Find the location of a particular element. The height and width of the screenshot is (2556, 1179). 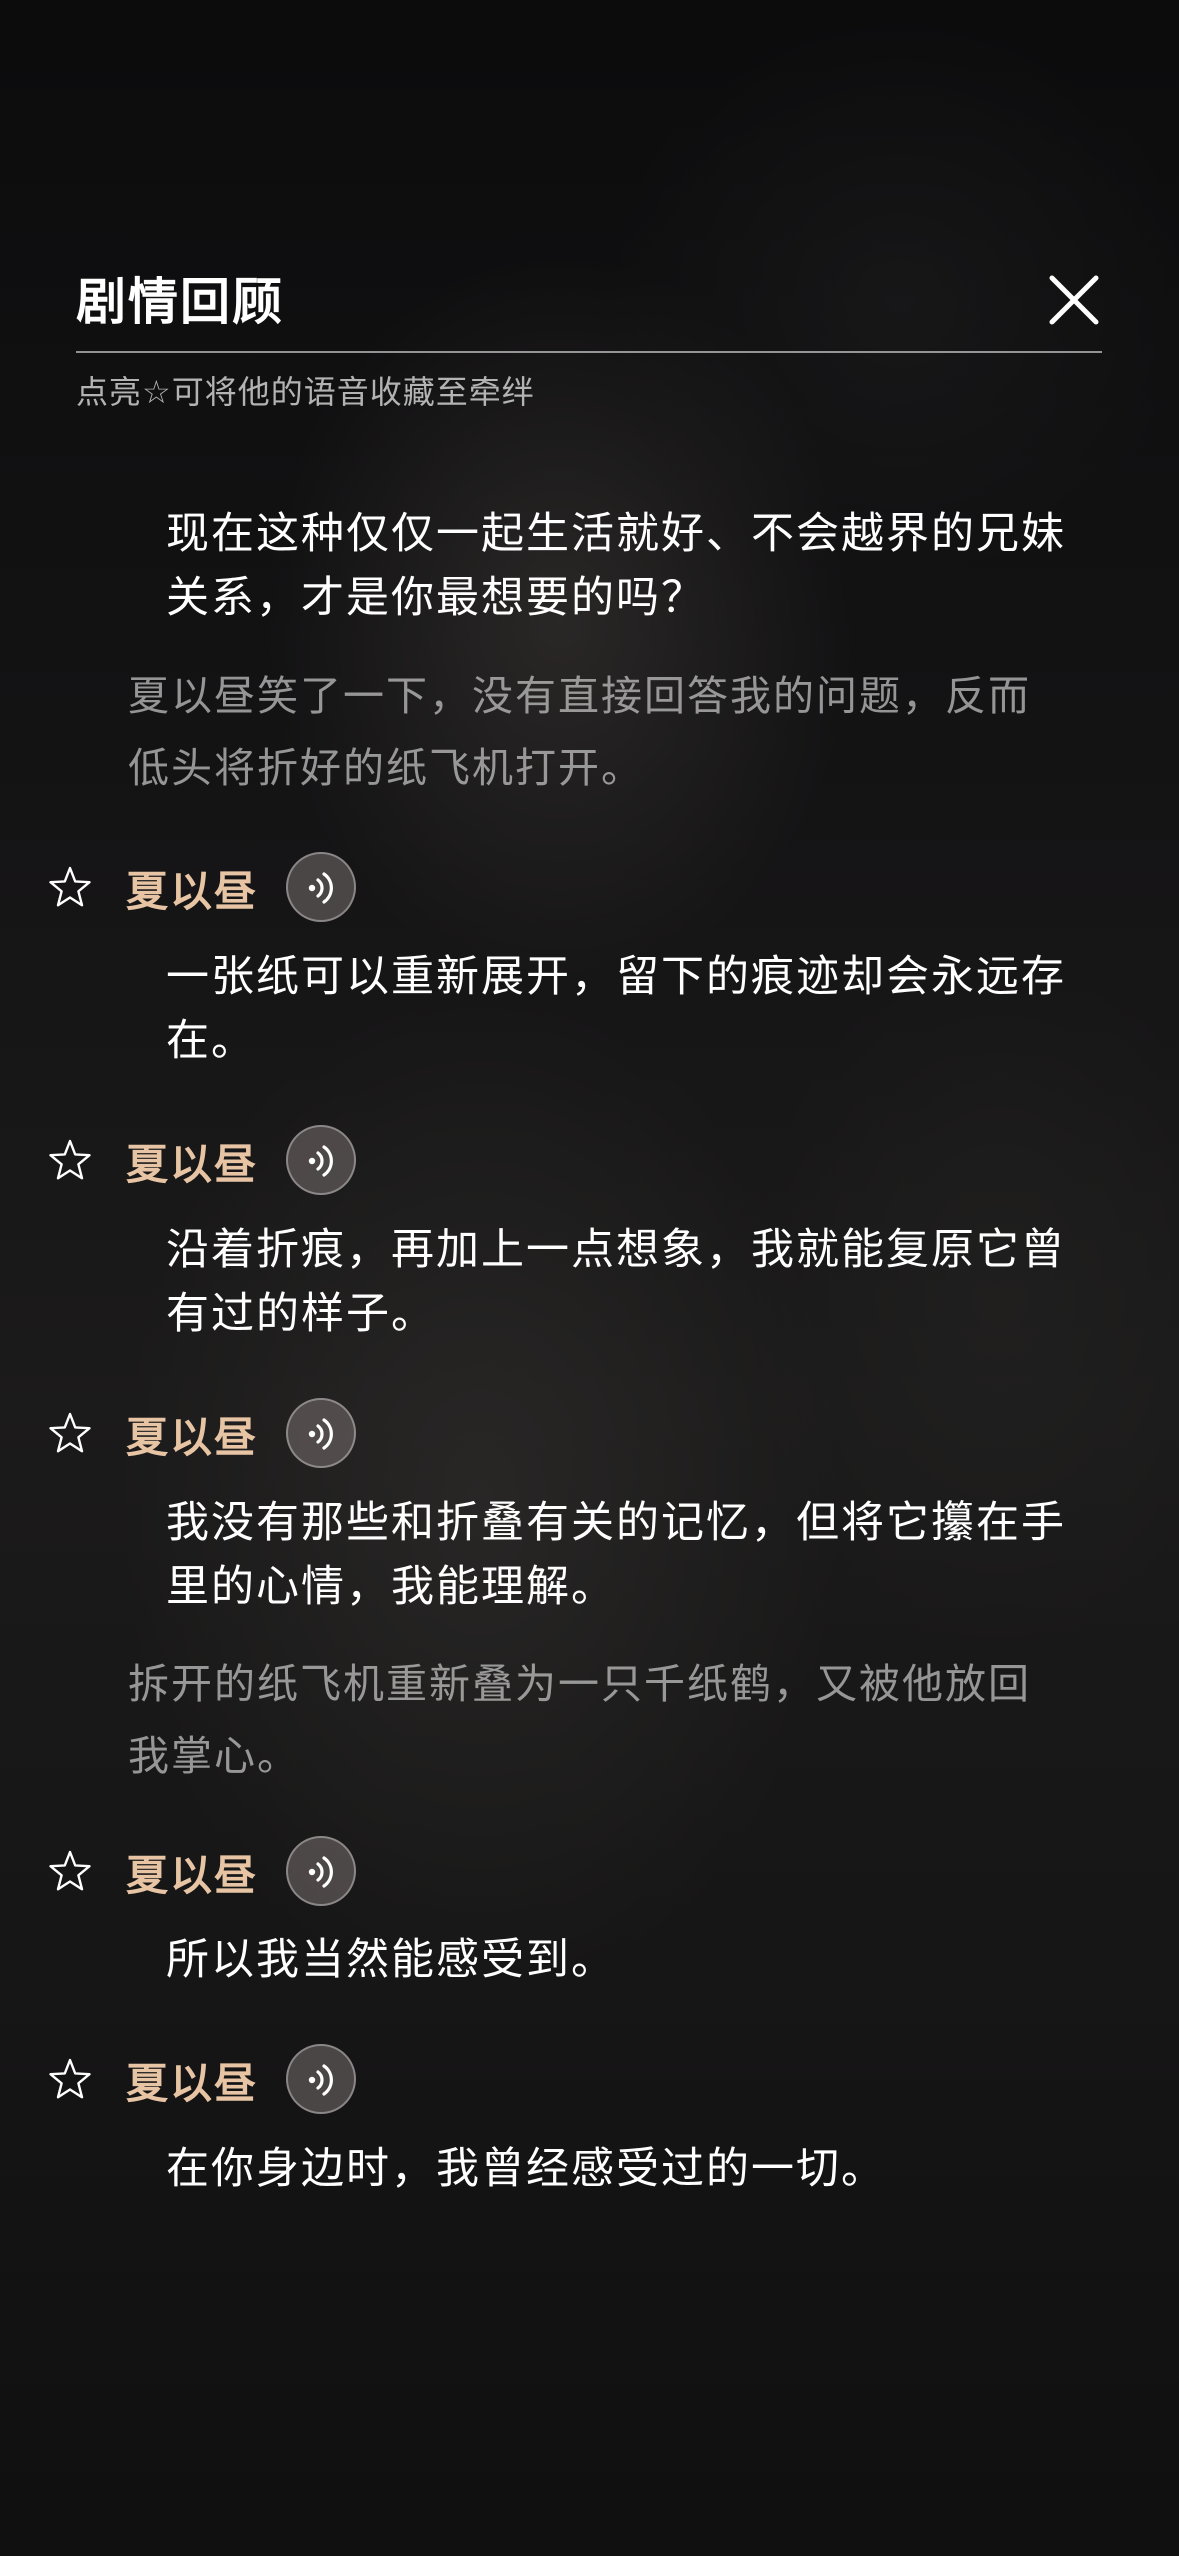

header-divider is located at coordinates (589, 352).